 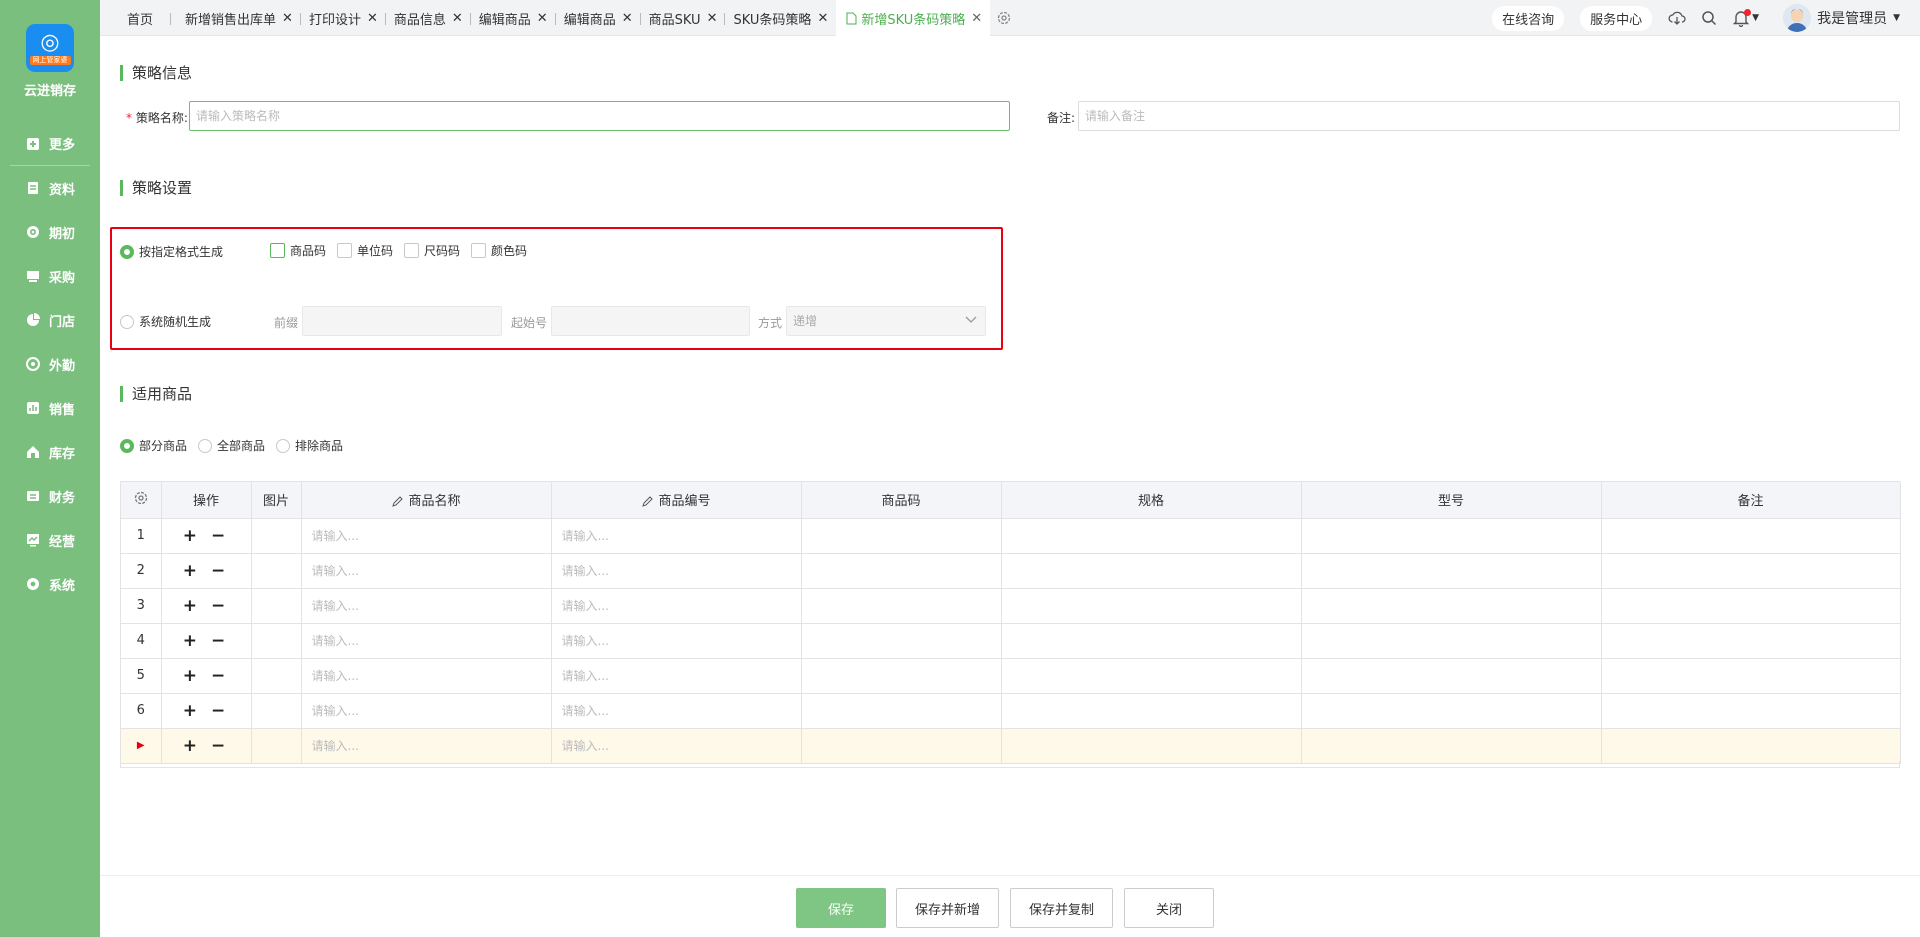 What do you see at coordinates (50, 144) in the screenshot?
I see `sidebar-item-more: 更多` at bounding box center [50, 144].